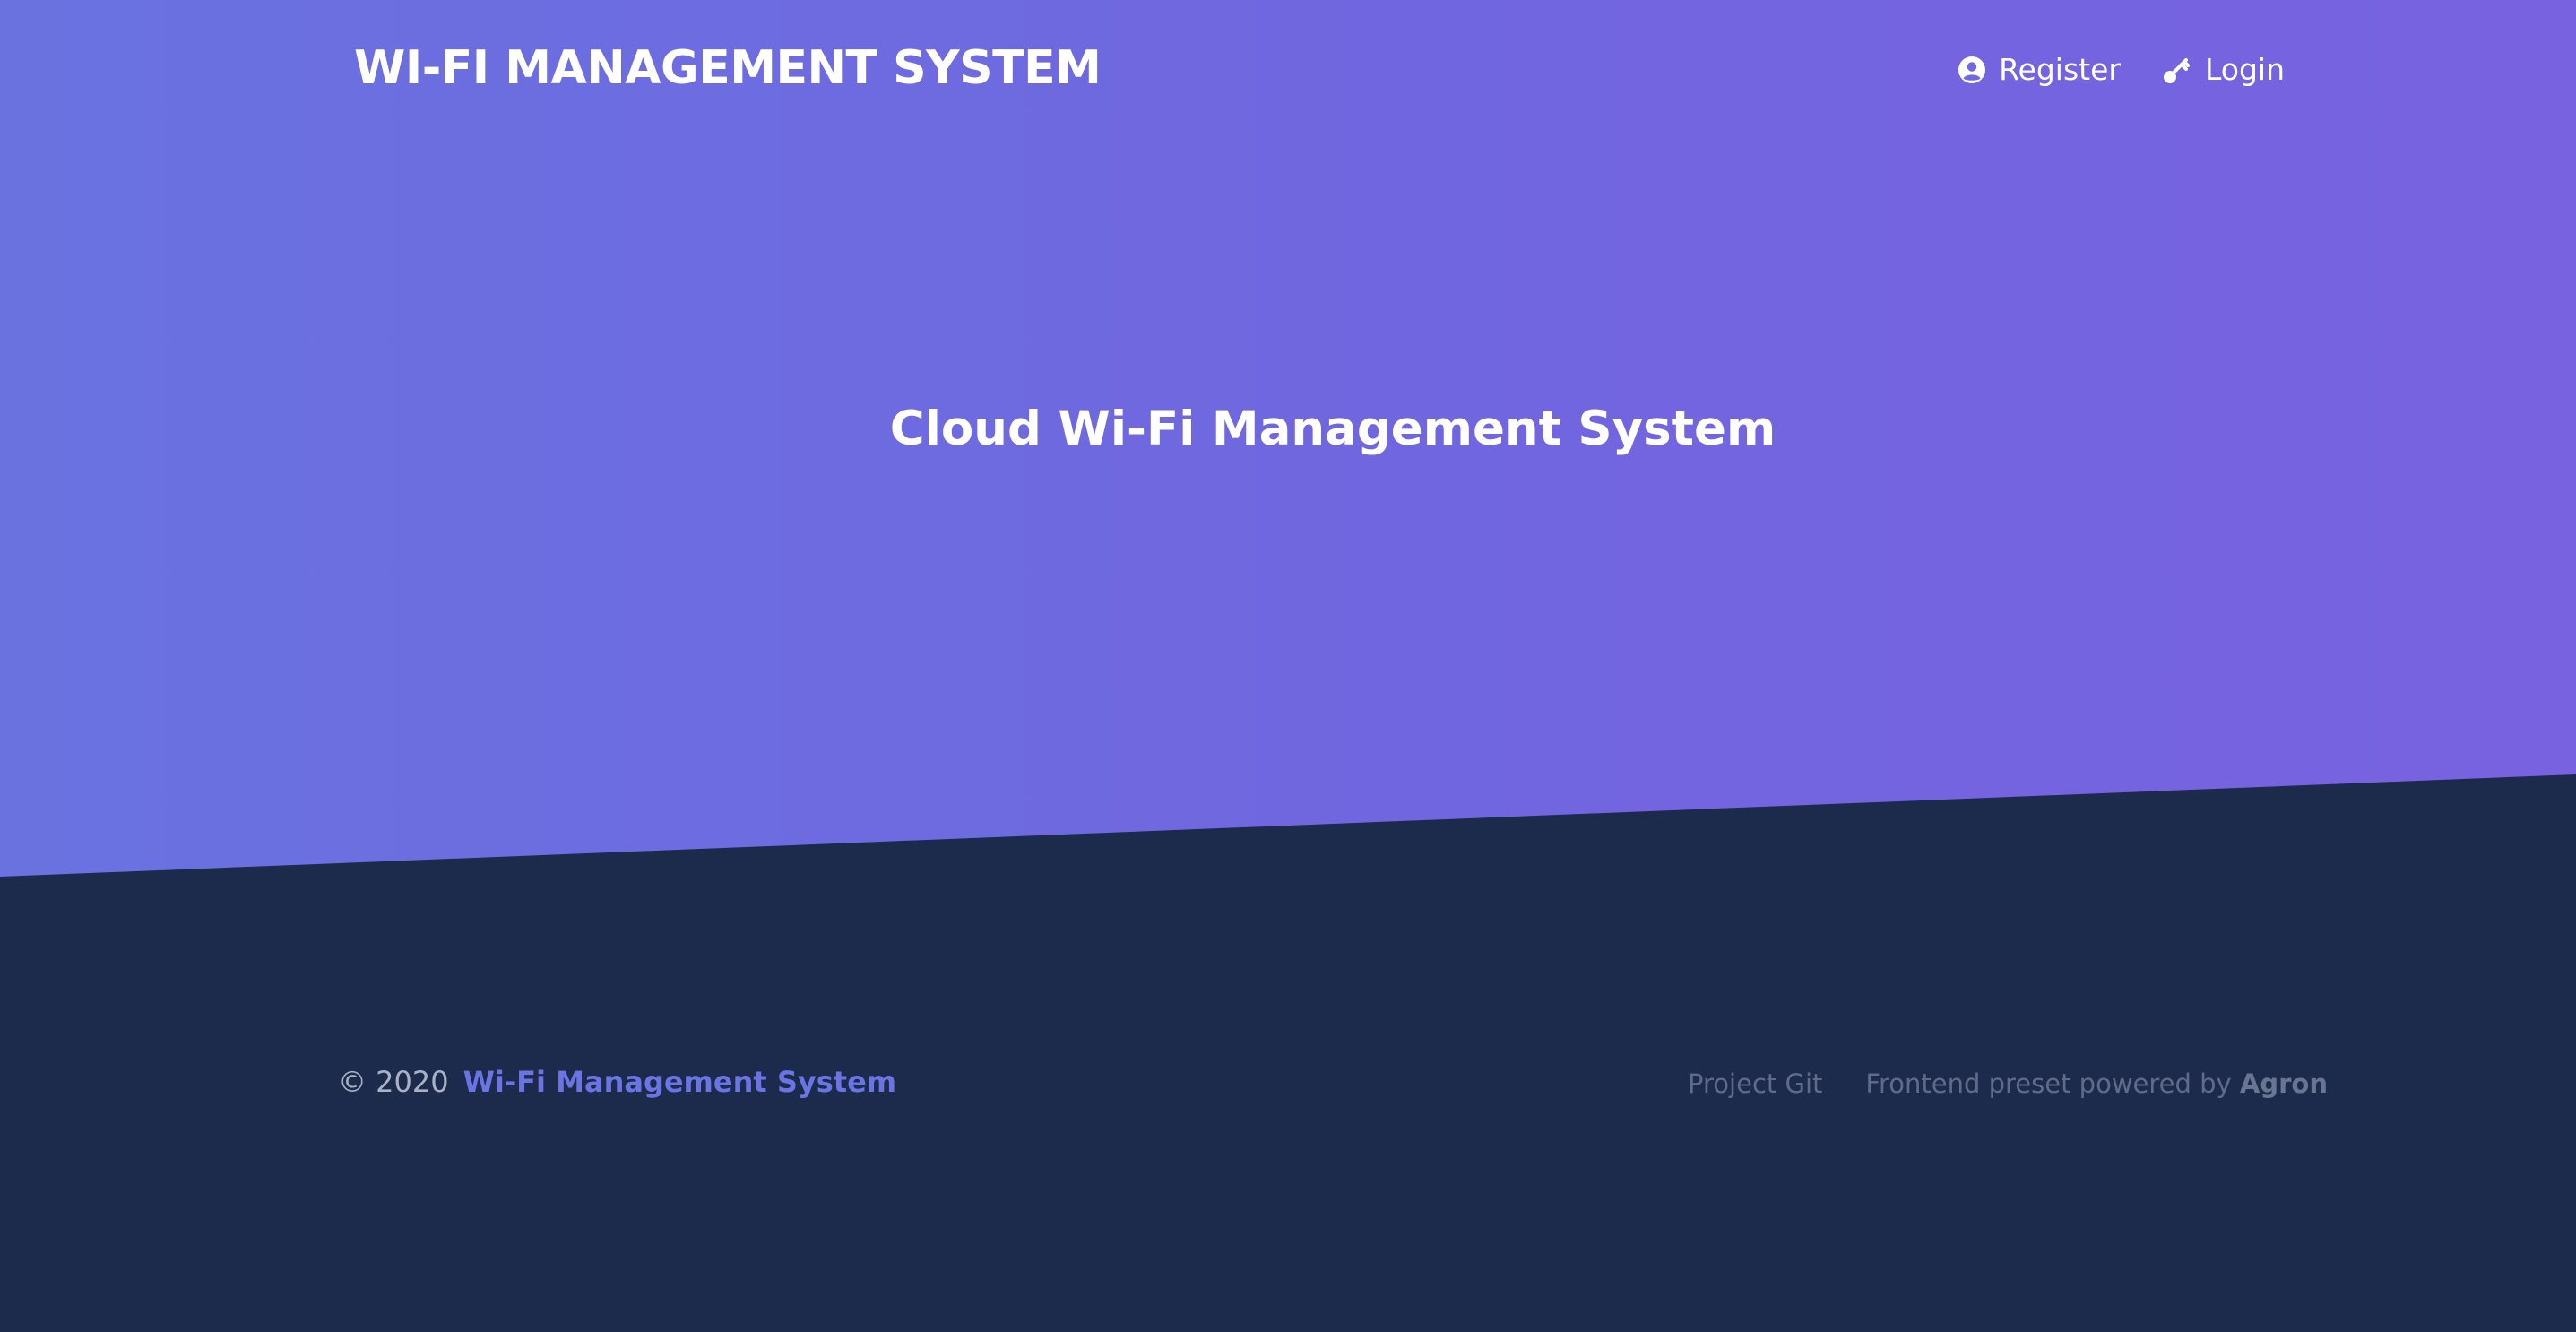  What do you see at coordinates (2048, 1083) in the screenshot?
I see `powered-by-text: Frontend preset powered by` at bounding box center [2048, 1083].